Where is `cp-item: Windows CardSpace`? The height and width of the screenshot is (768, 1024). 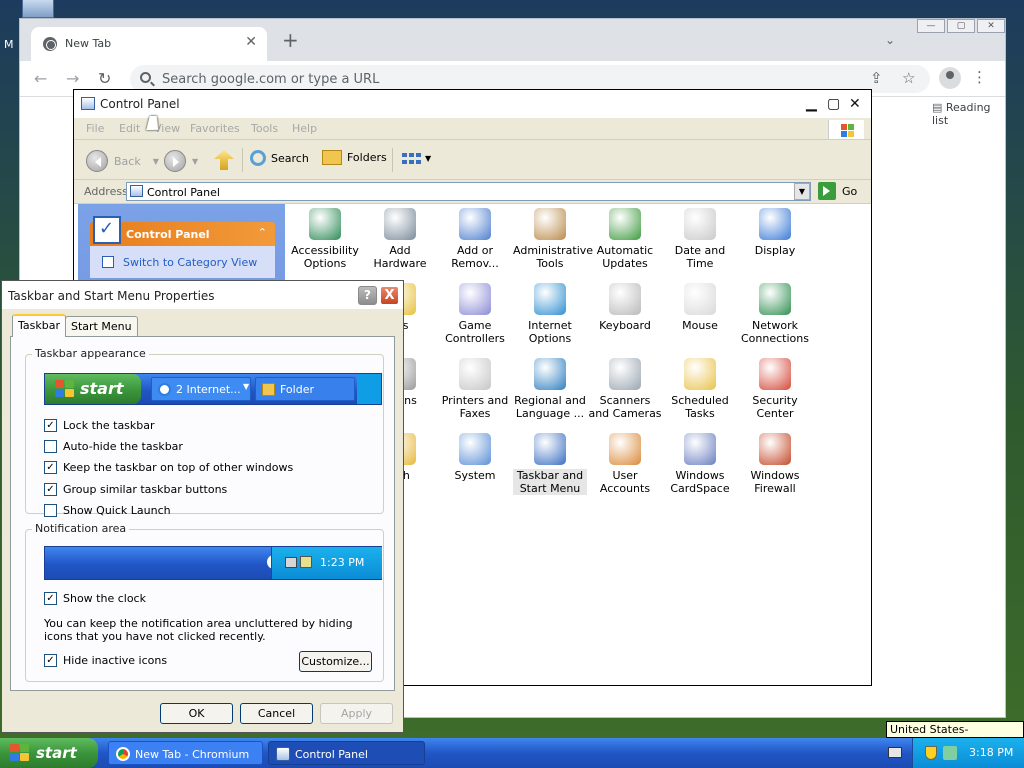
cp-item: Windows CardSpace is located at coordinates (700, 464).